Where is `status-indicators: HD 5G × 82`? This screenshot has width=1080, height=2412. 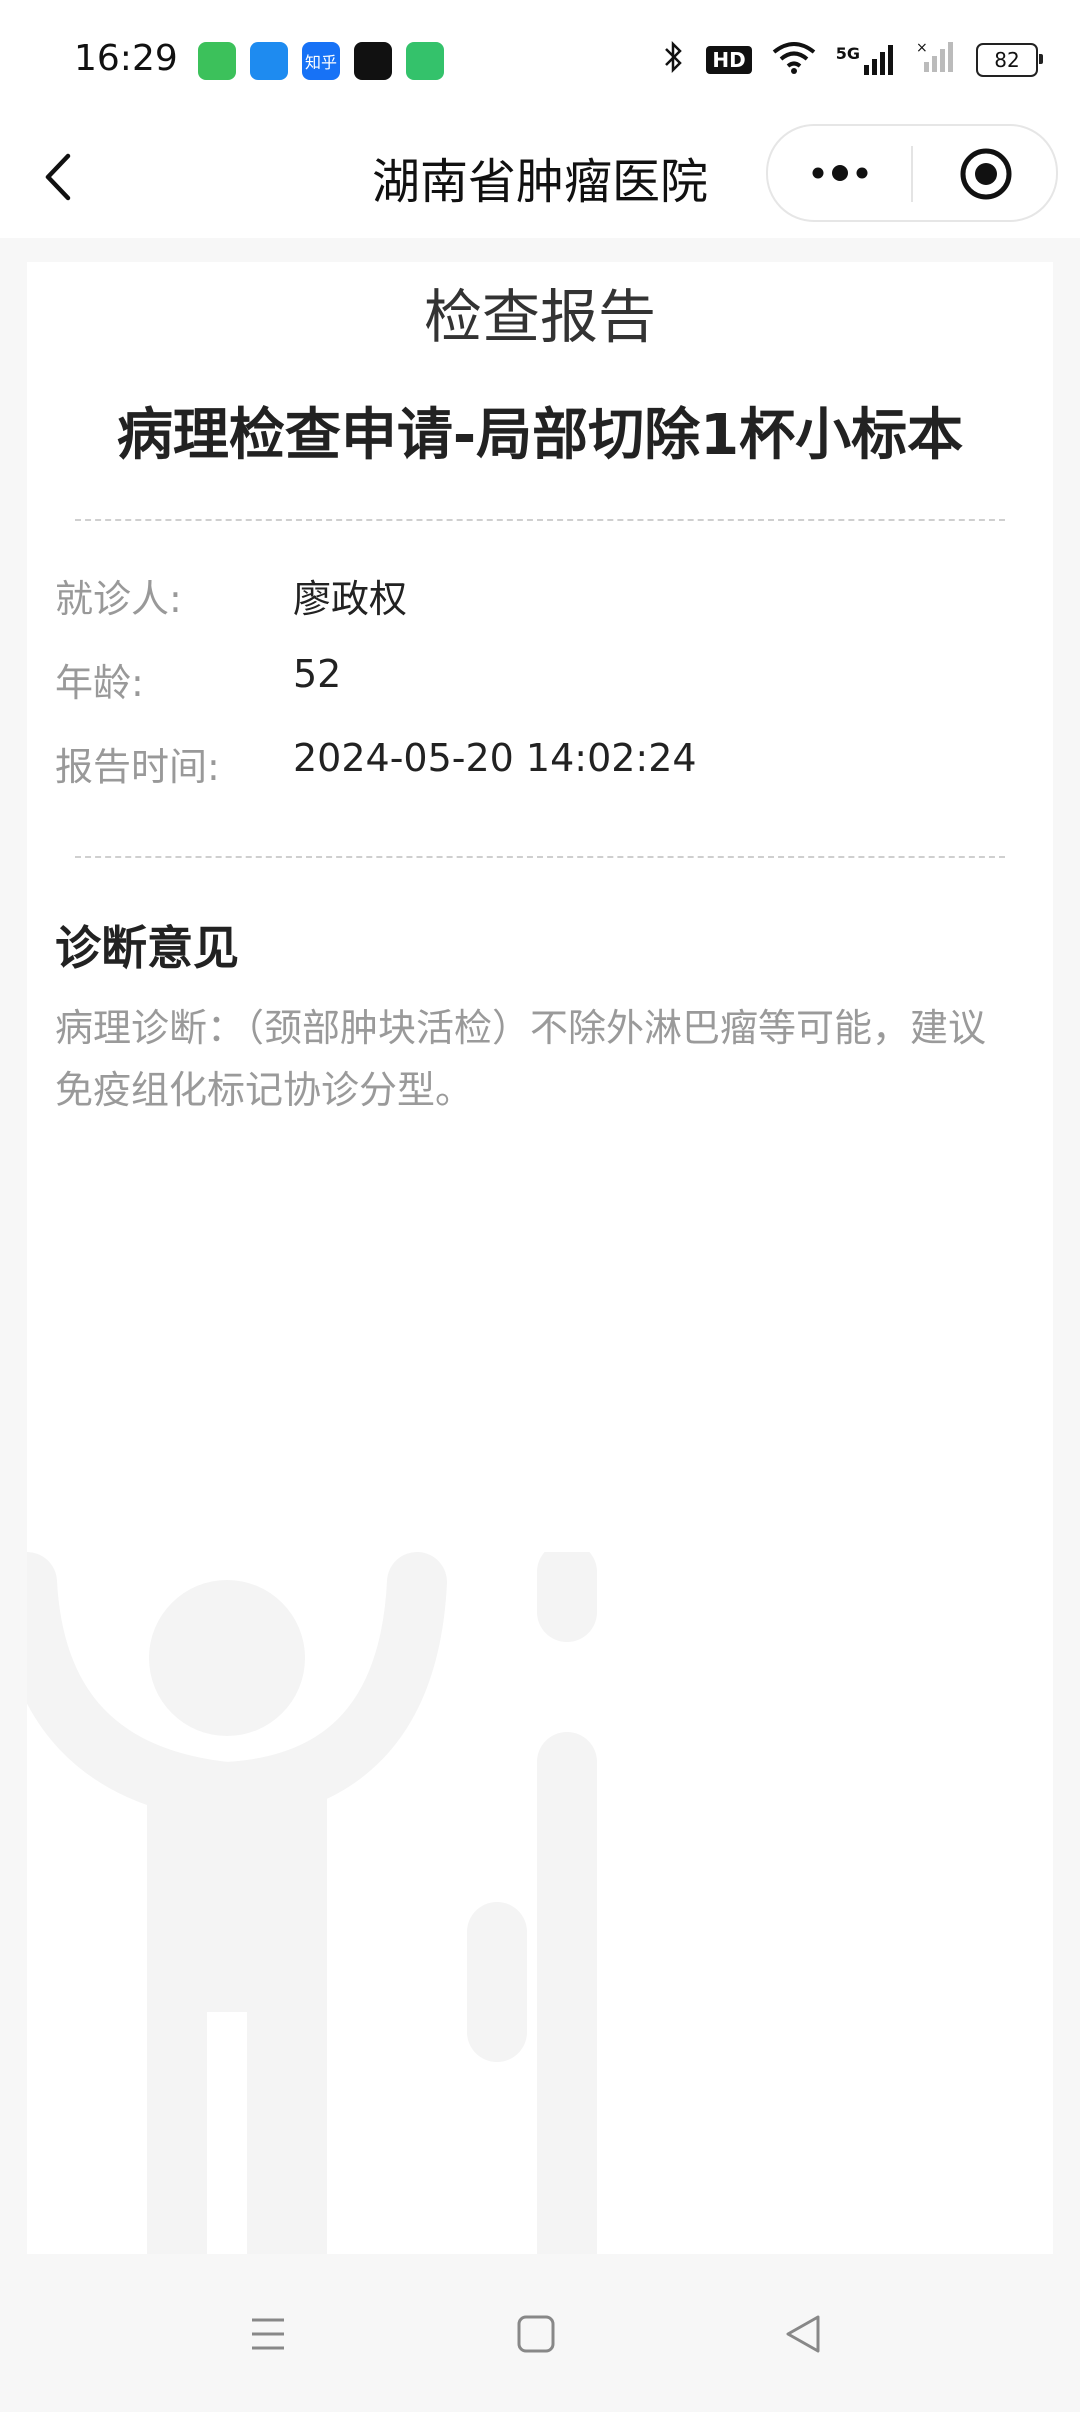 status-indicators: HD 5G × 82 is located at coordinates (852, 60).